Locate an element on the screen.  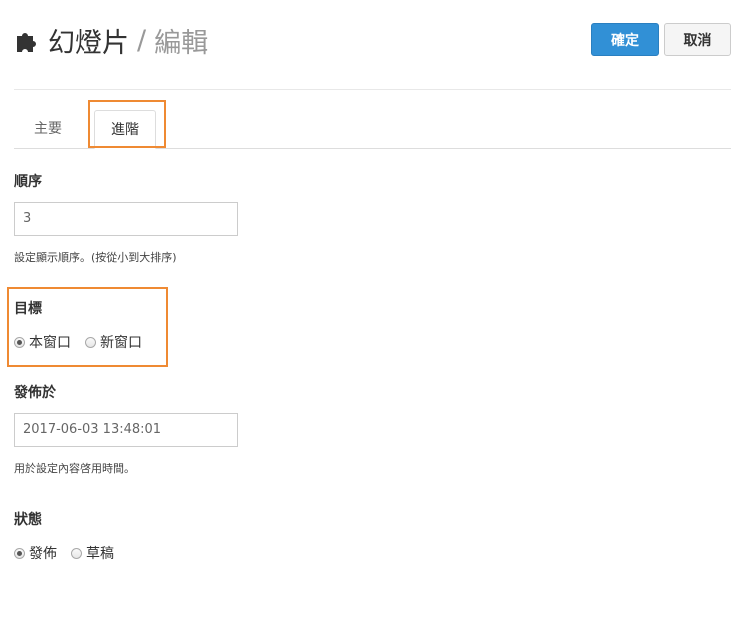
target-radio-same-window: 本窗口 is located at coordinates (42, 342).